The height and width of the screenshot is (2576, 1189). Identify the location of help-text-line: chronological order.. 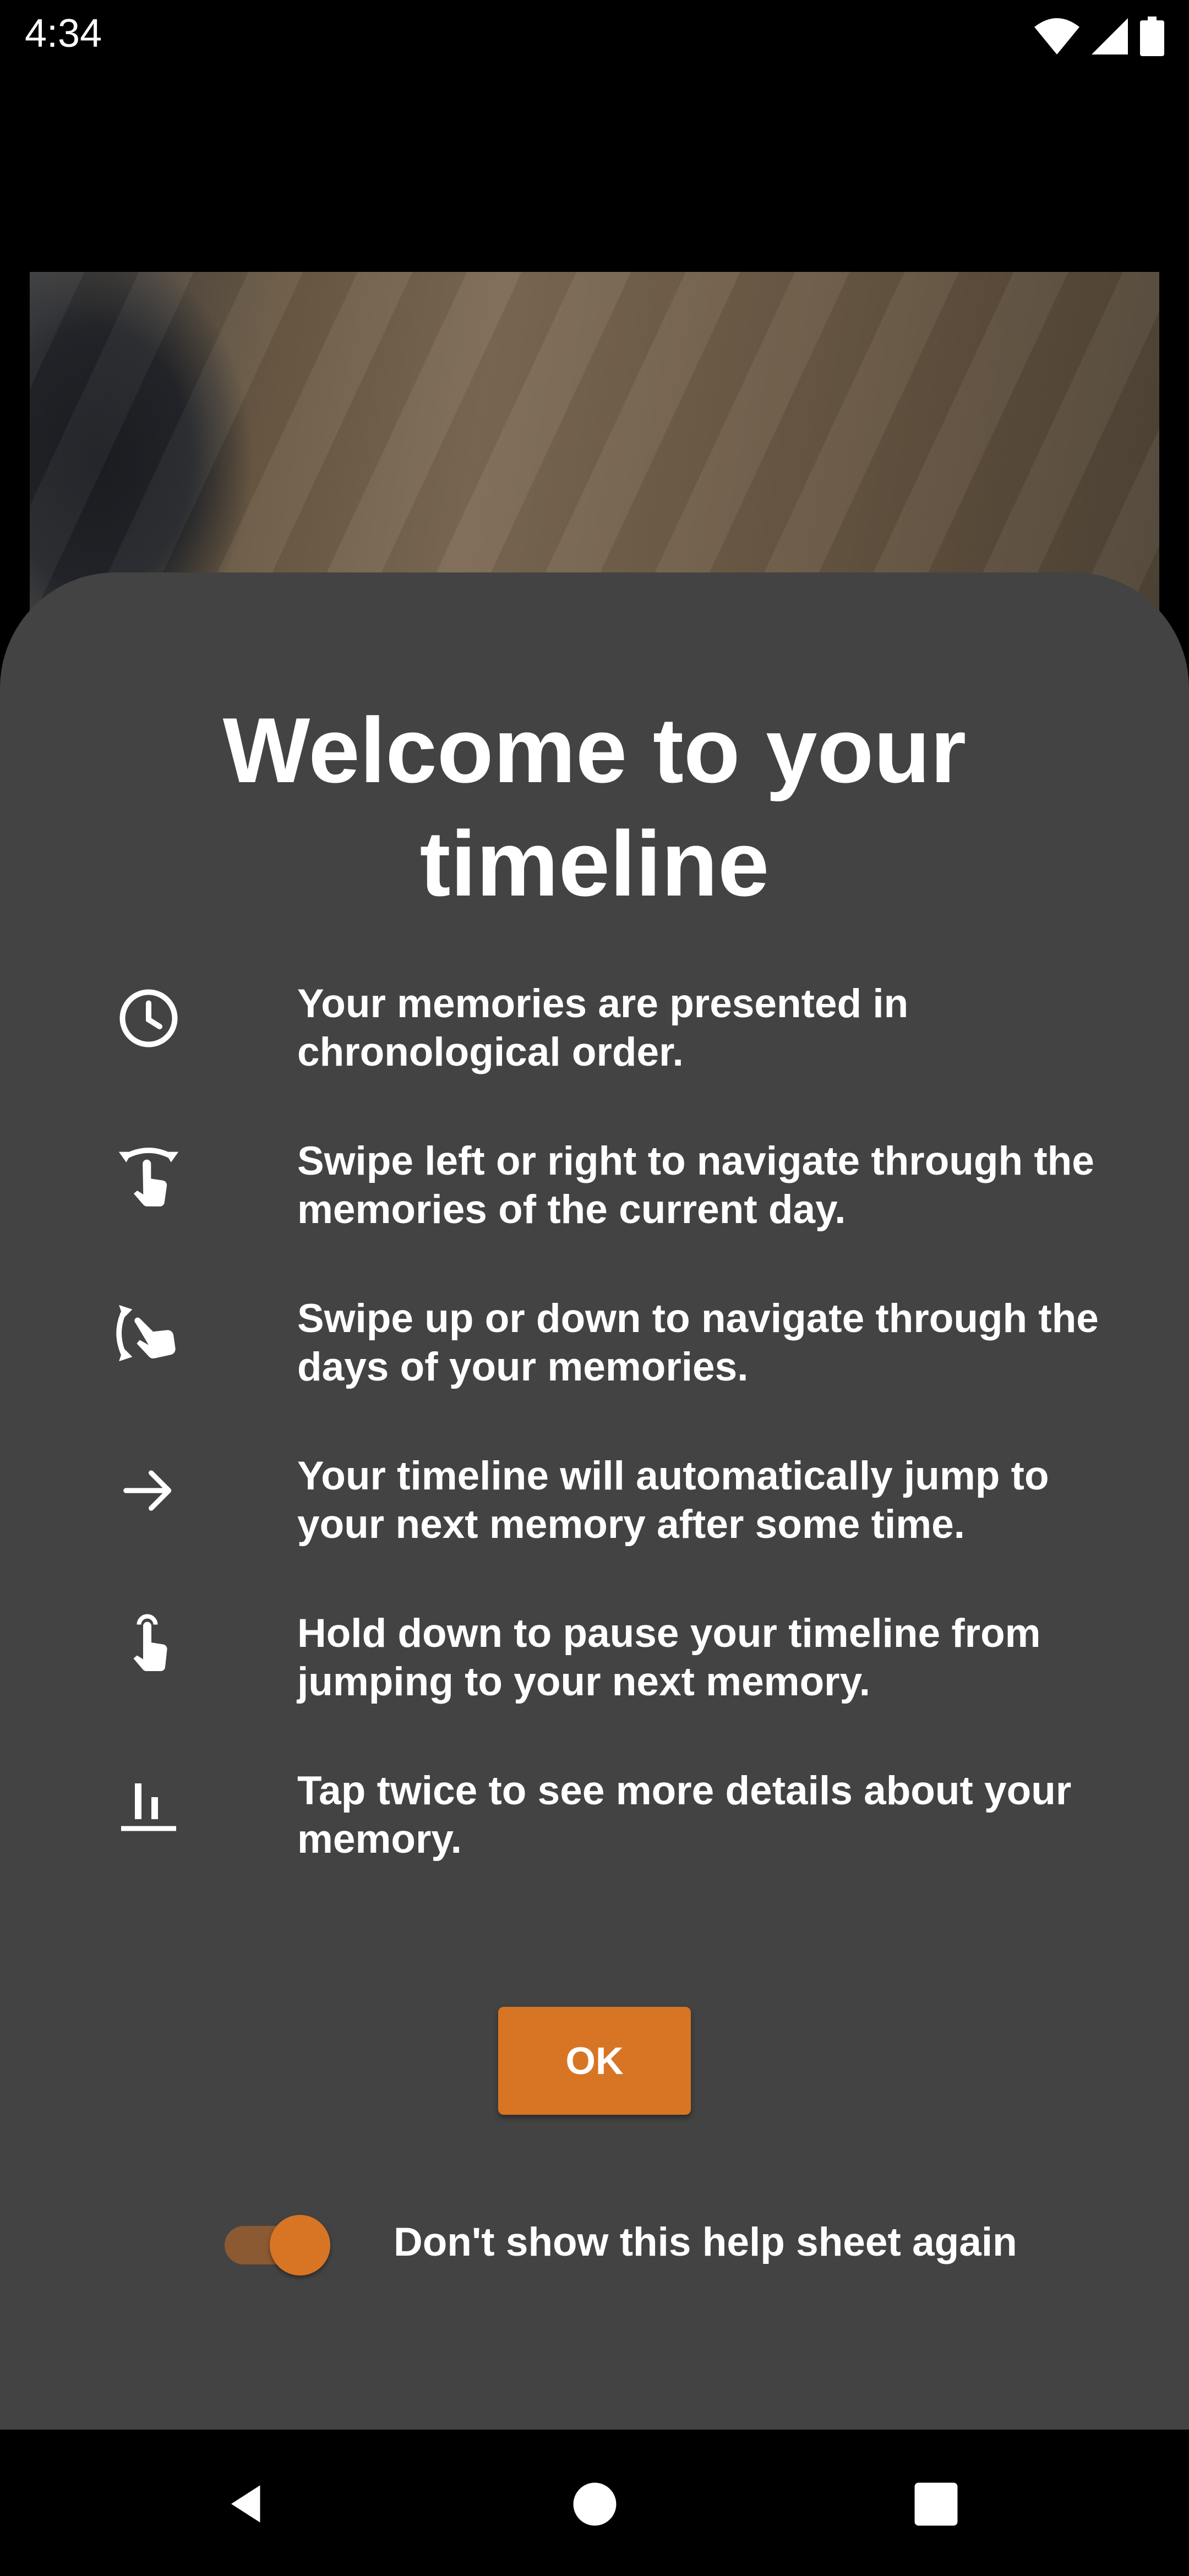
(490, 1052).